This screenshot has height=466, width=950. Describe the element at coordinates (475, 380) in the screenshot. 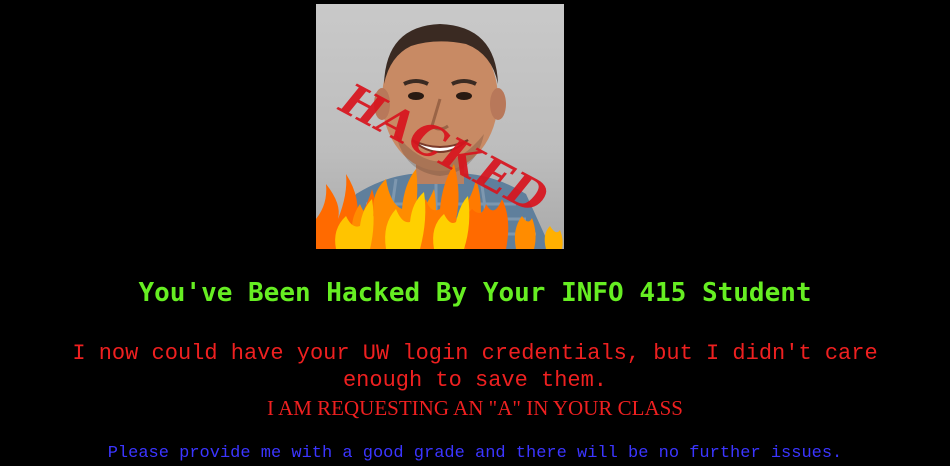

I see `hack-message-line-2: enough to save them.` at that location.